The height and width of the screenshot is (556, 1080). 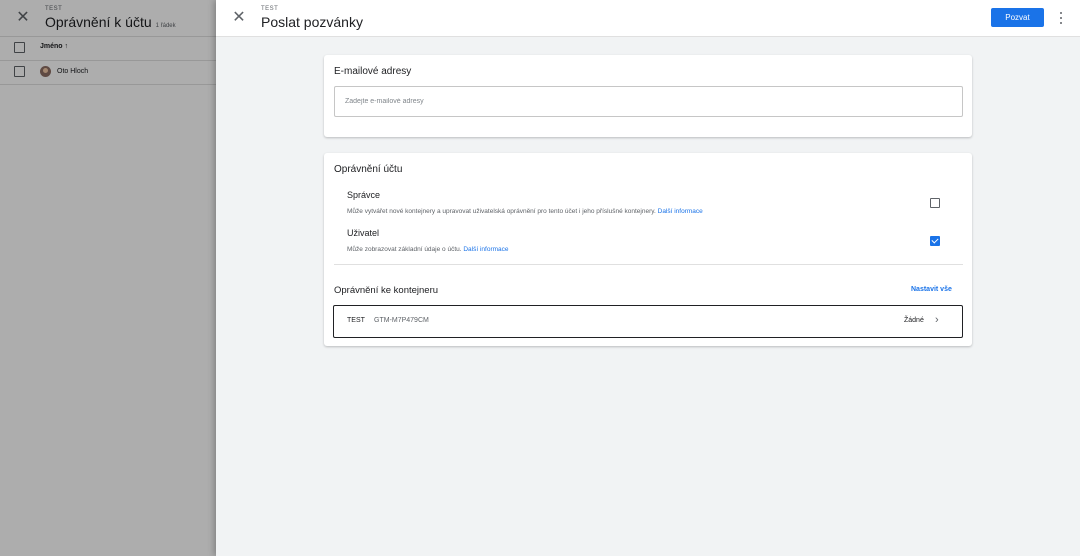 I want to click on role-admin-checkbox, so click(x=935, y=203).